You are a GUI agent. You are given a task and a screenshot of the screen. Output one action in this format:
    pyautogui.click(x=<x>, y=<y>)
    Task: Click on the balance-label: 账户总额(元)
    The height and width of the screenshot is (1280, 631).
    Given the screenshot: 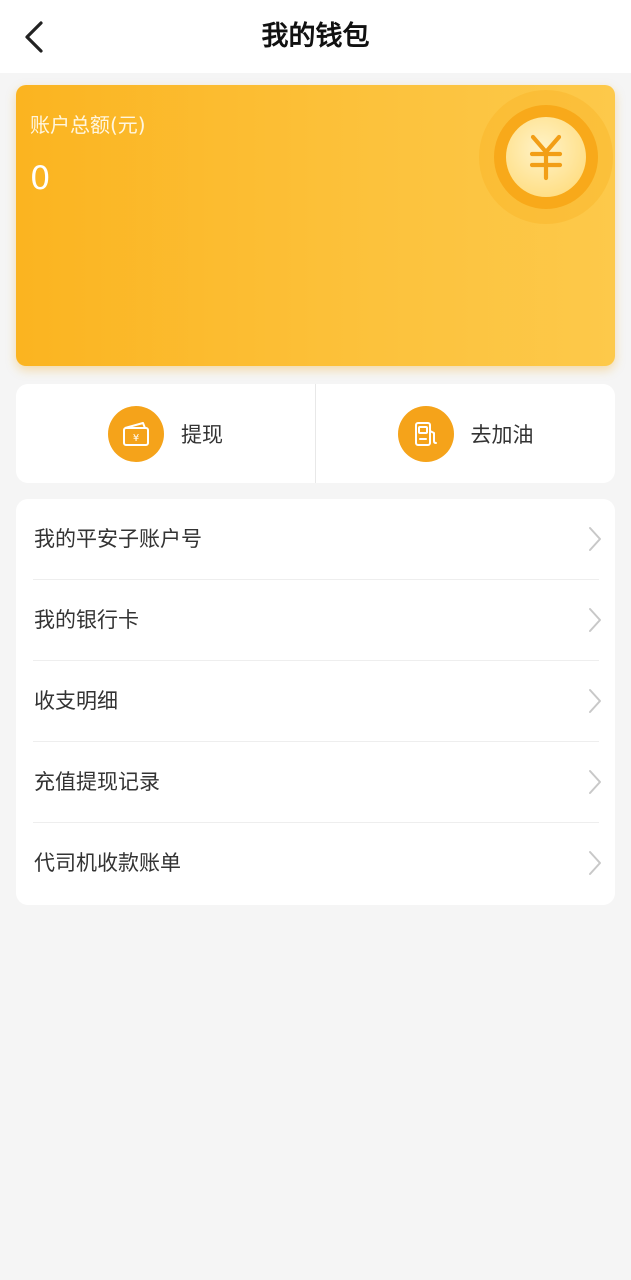 What is the action you would take?
    pyautogui.click(x=88, y=125)
    